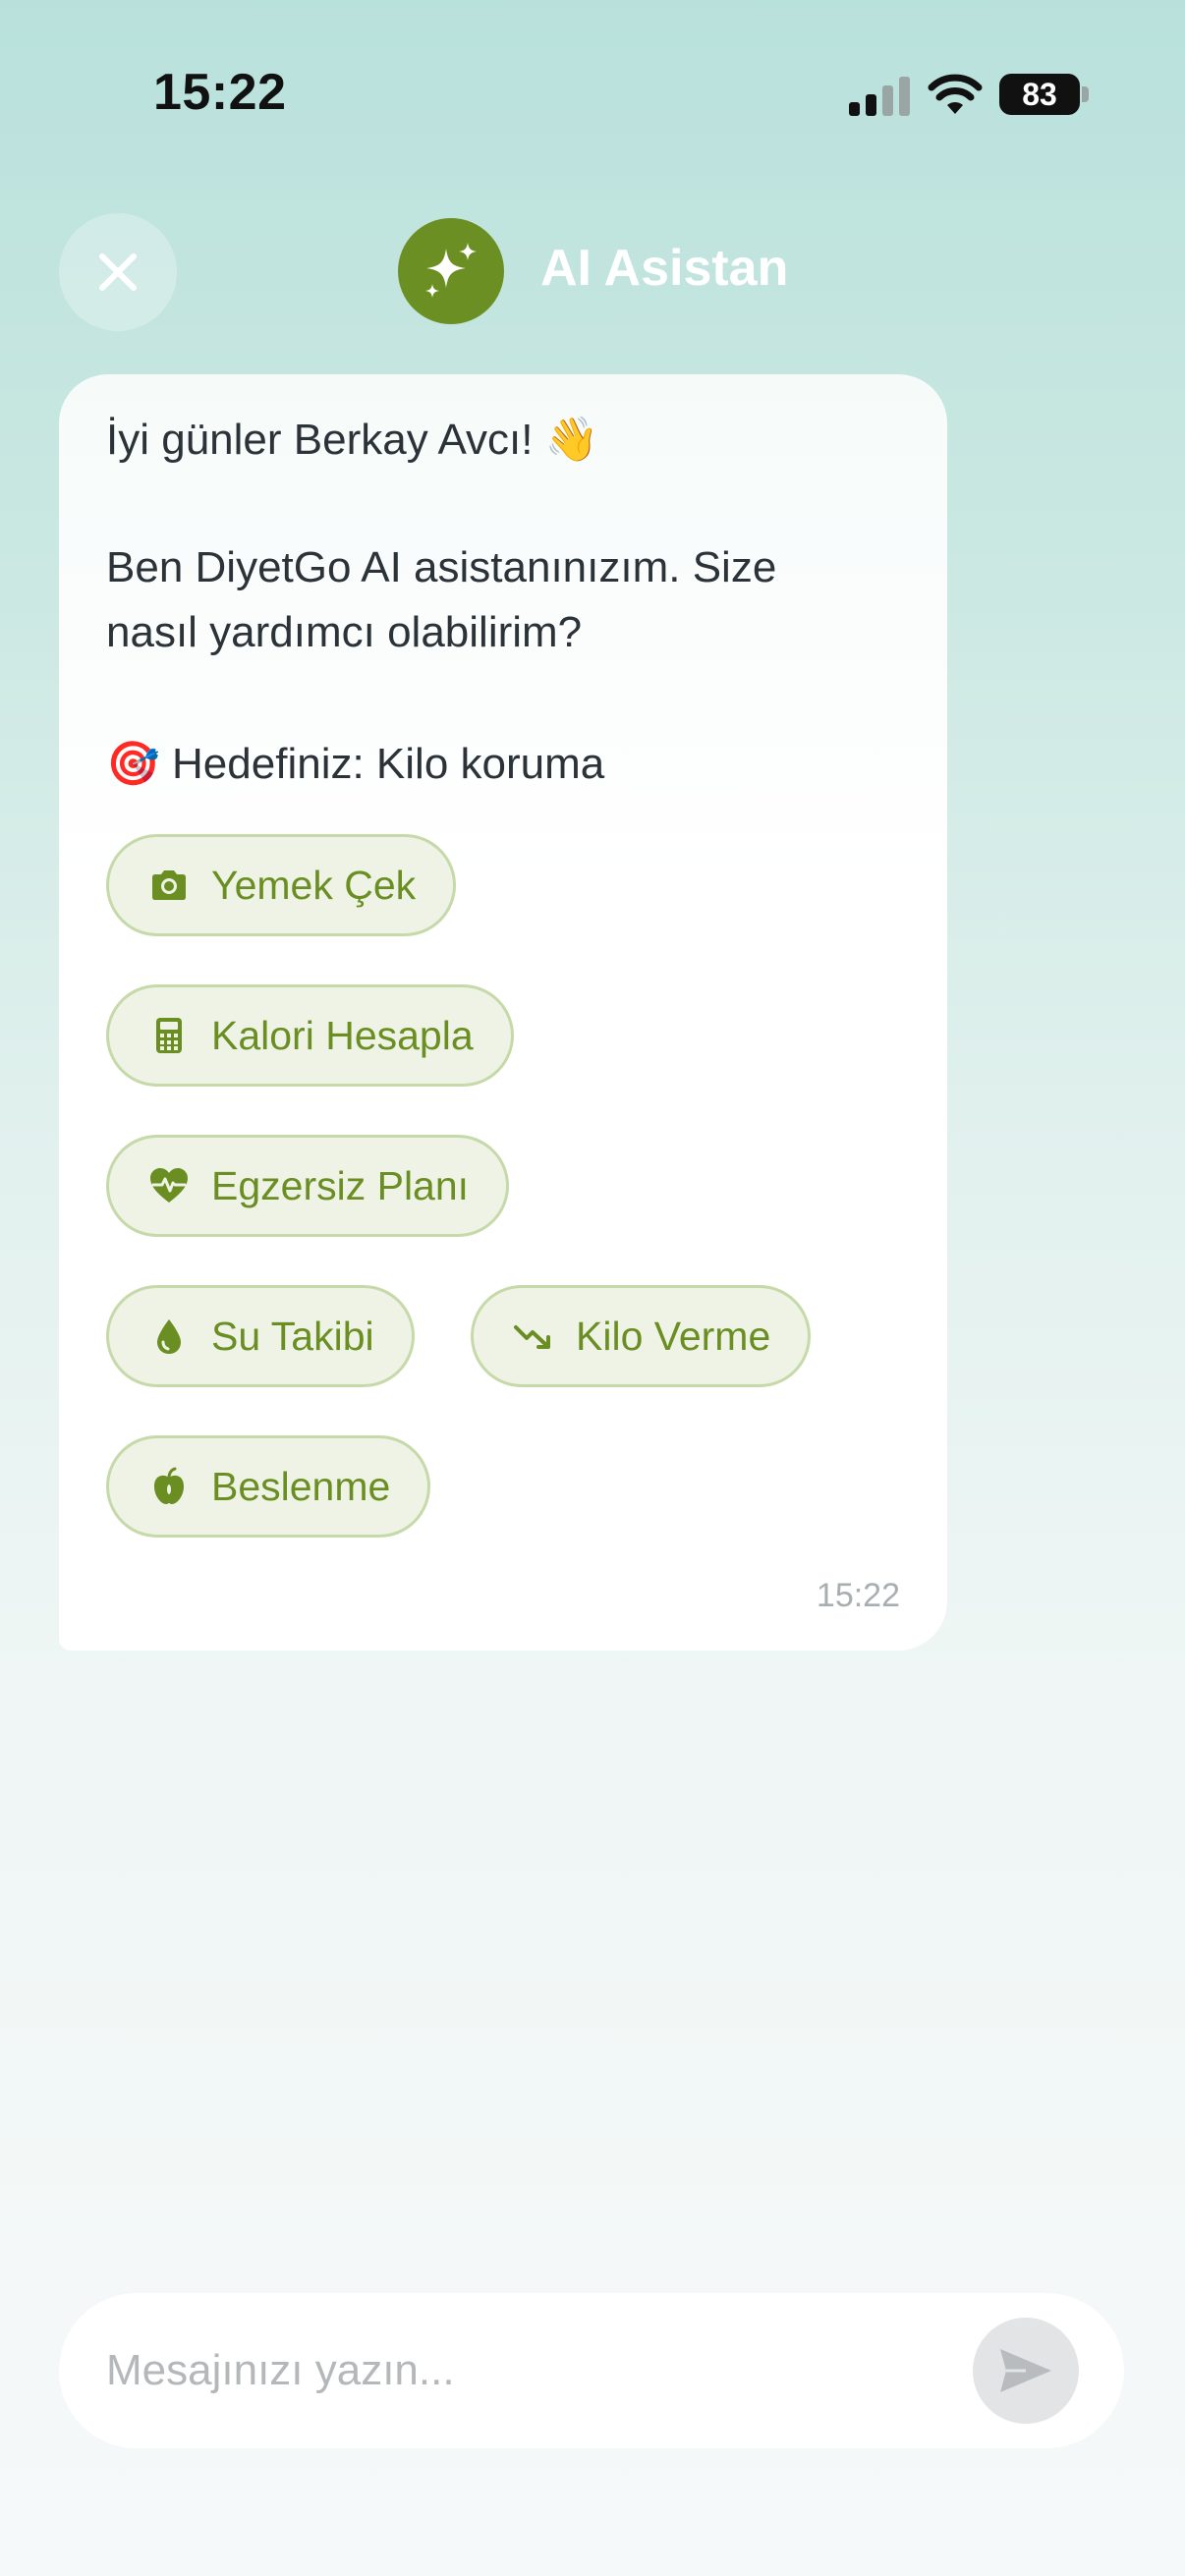 The height and width of the screenshot is (2576, 1185). I want to click on greeting-text: İyi günler Berkay Avcı!, so click(320, 440).